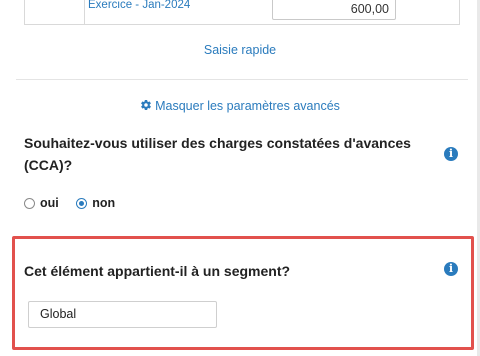  I want to click on radio-option-oui: oui, so click(41, 203).